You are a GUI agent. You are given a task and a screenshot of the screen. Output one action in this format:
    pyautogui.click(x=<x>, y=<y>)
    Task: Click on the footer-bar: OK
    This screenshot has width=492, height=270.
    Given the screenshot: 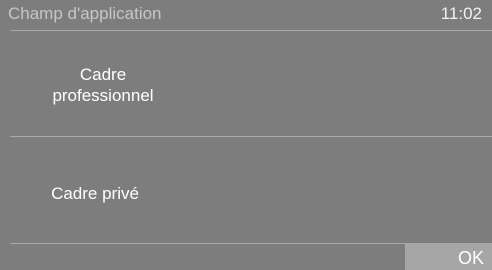 What is the action you would take?
    pyautogui.click(x=246, y=257)
    